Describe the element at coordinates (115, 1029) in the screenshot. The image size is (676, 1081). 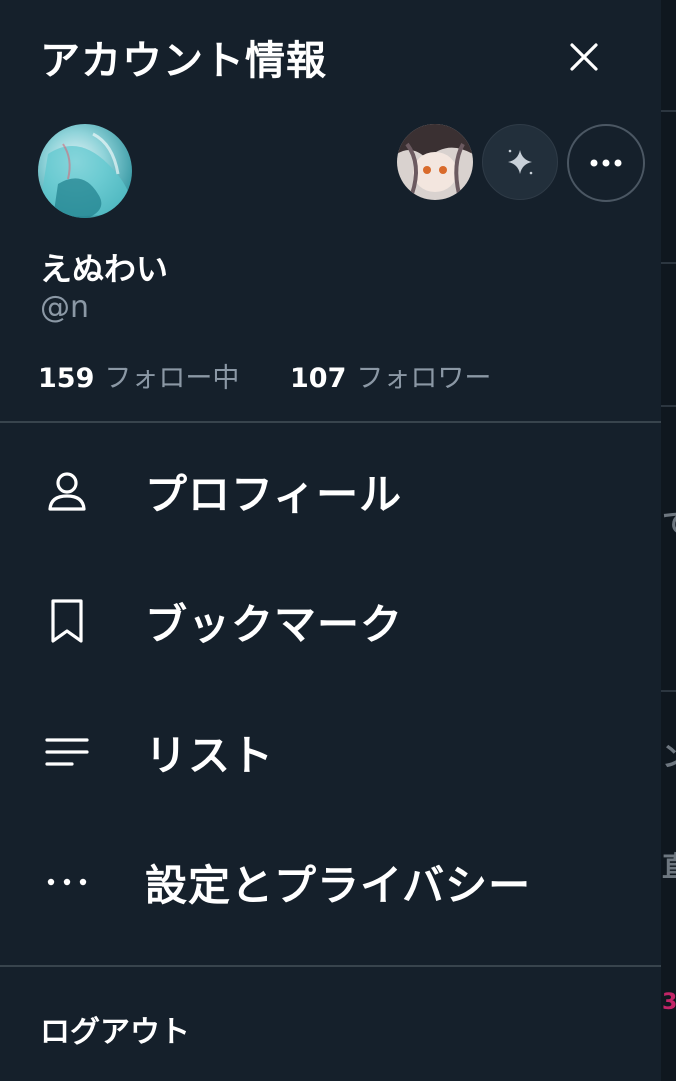
I see `logout-button: ログアウト` at that location.